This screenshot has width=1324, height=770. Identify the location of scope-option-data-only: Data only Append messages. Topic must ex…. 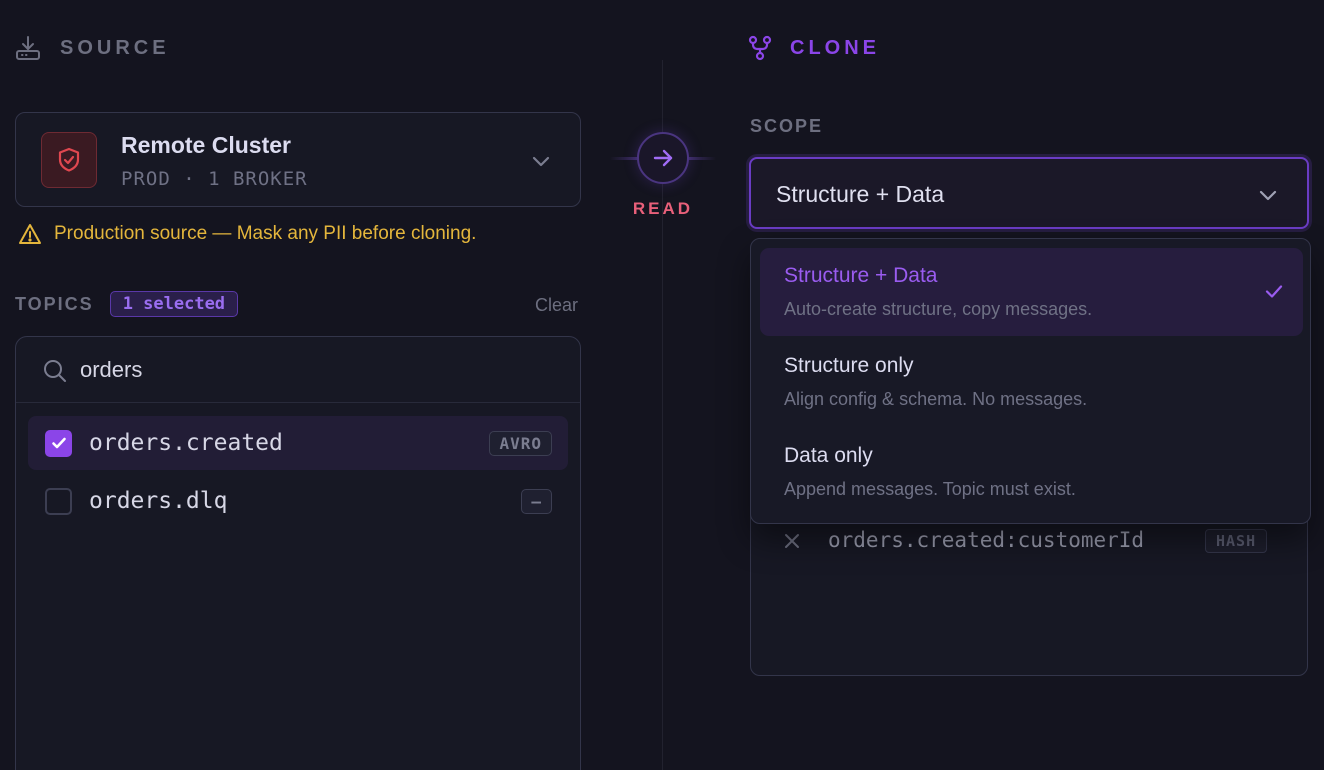
(1031, 472).